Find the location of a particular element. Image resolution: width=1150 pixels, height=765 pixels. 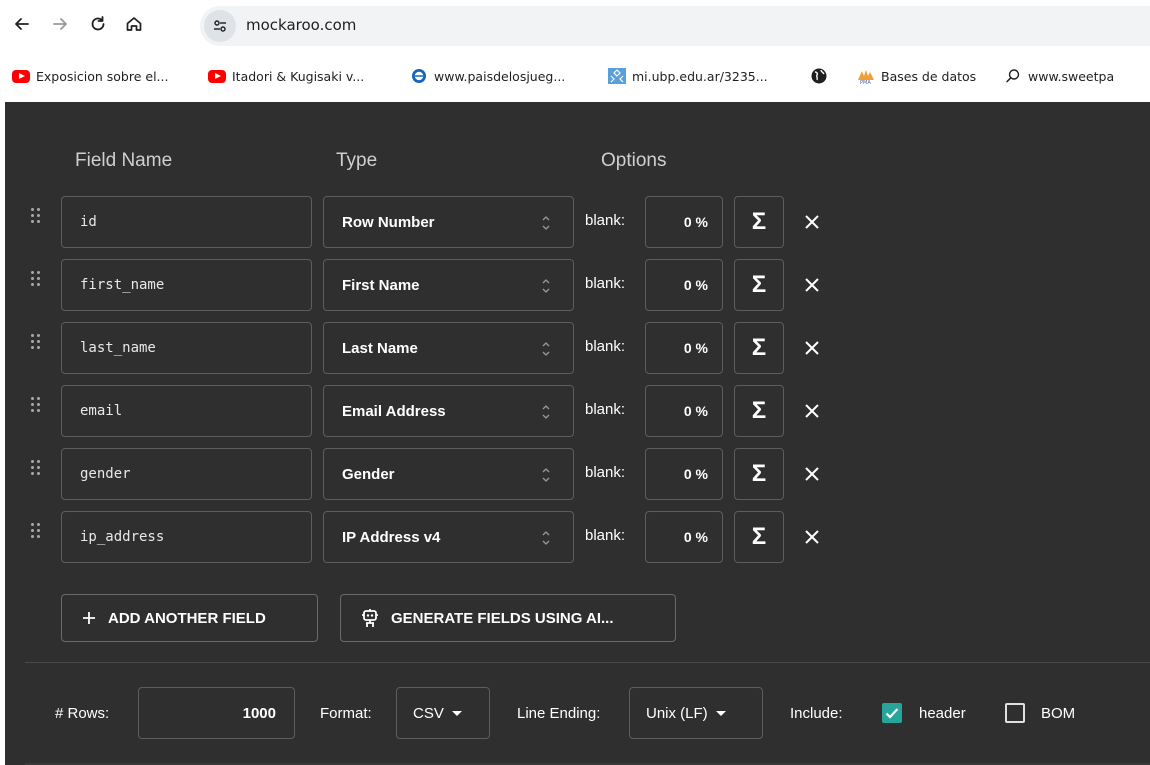

globe-icon is located at coordinates (819, 76).